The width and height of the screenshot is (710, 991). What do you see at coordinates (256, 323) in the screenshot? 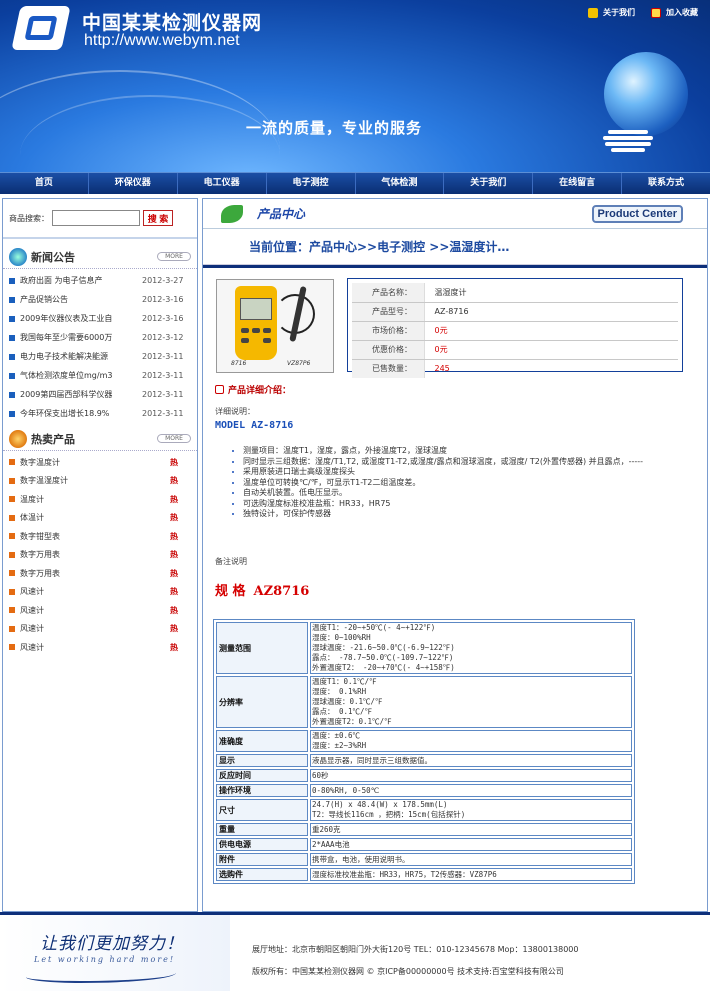
I see `meter-illustration` at bounding box center [256, 323].